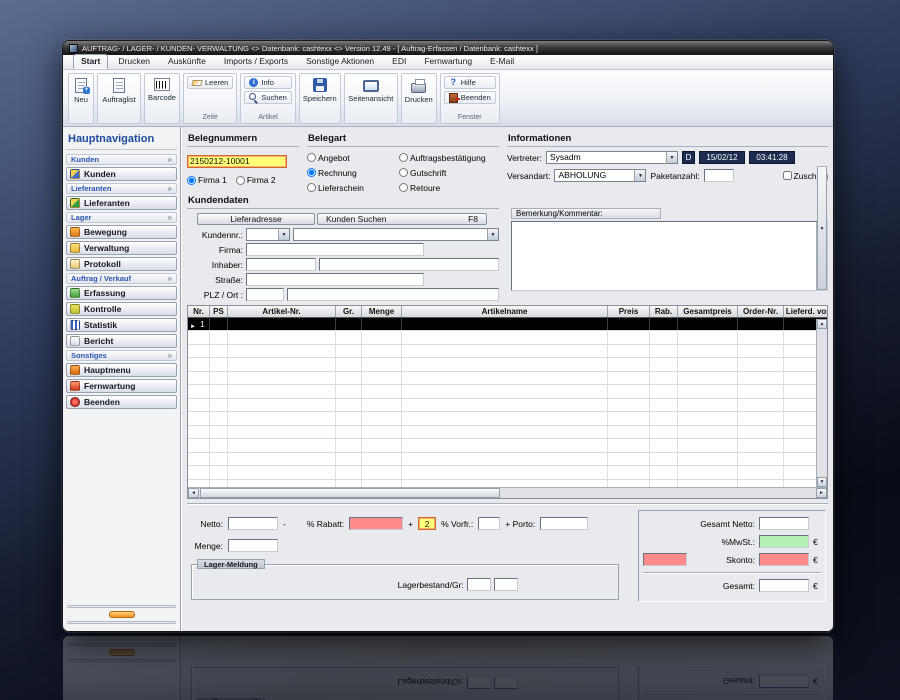 The width and height of the screenshot is (900, 700). I want to click on bemerkung-scrollbar, so click(821, 228).